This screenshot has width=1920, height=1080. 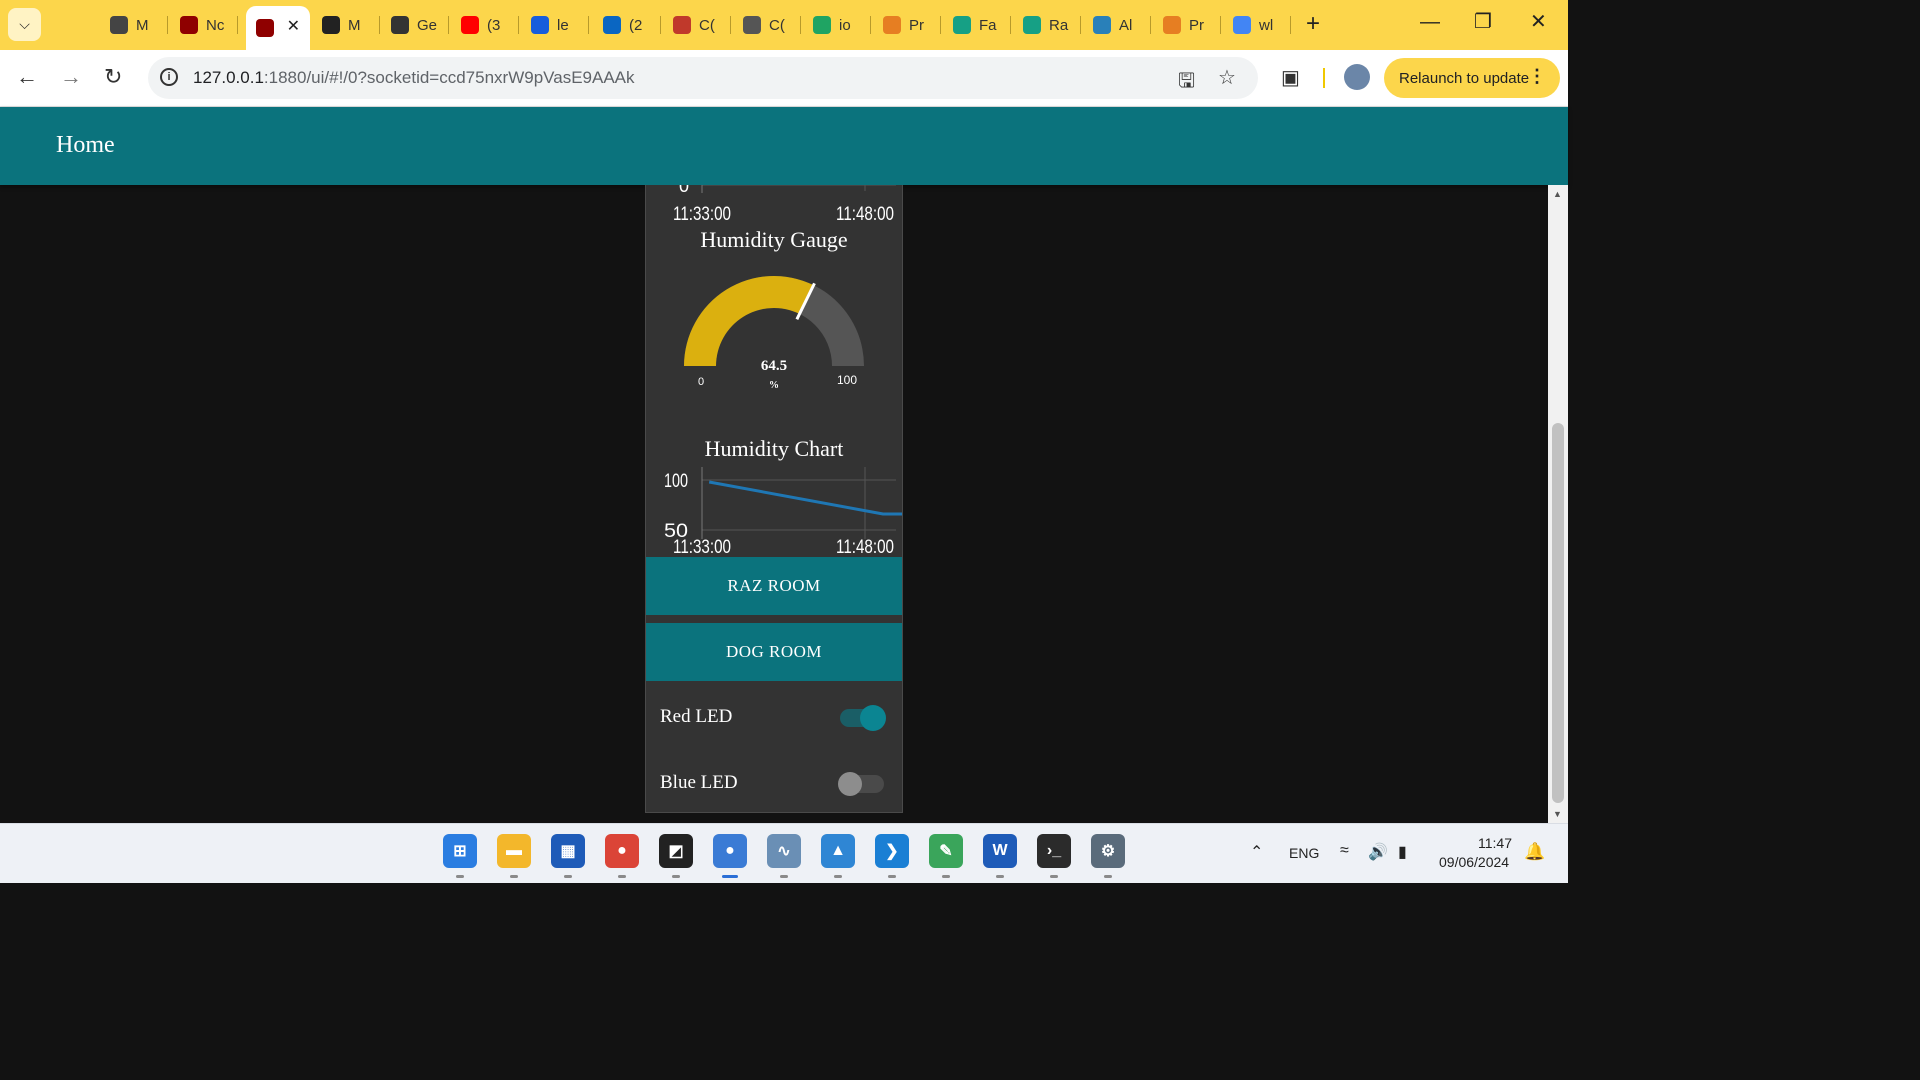 I want to click on back-button: ←, so click(x=27, y=77).